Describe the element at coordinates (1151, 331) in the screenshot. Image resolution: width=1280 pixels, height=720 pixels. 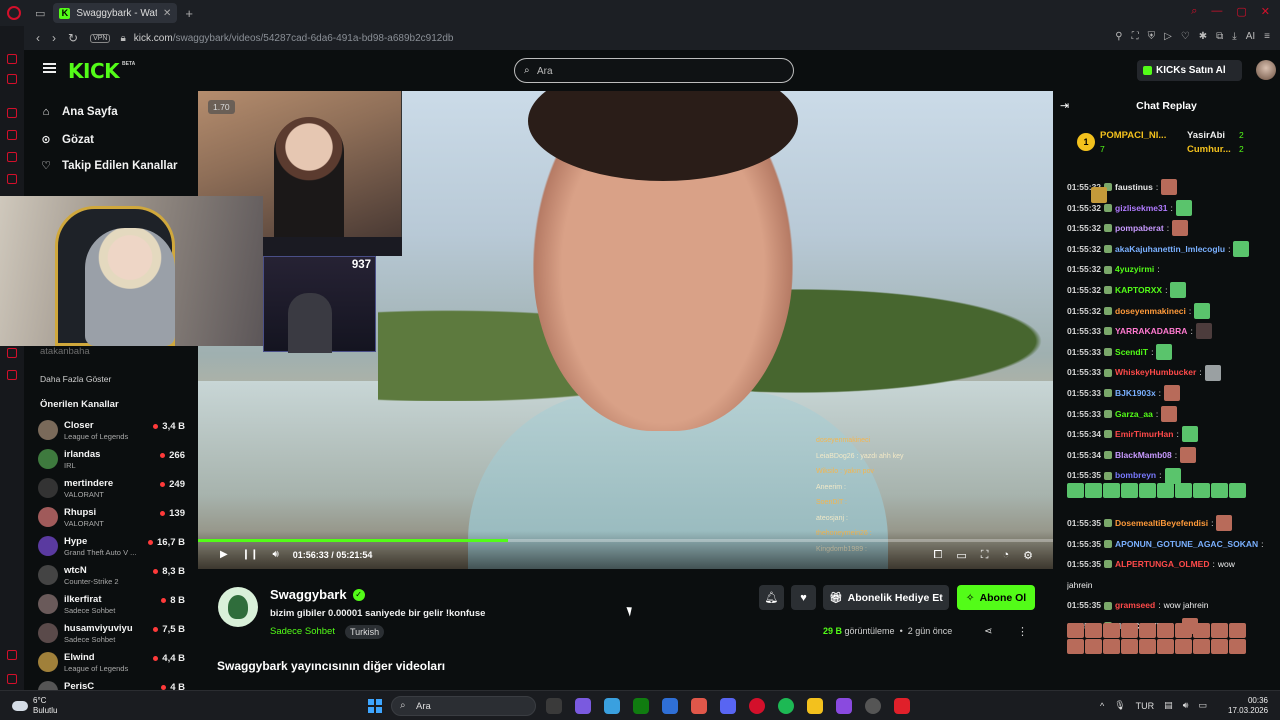
I see `chat-username: YARRAKADABRA` at that location.